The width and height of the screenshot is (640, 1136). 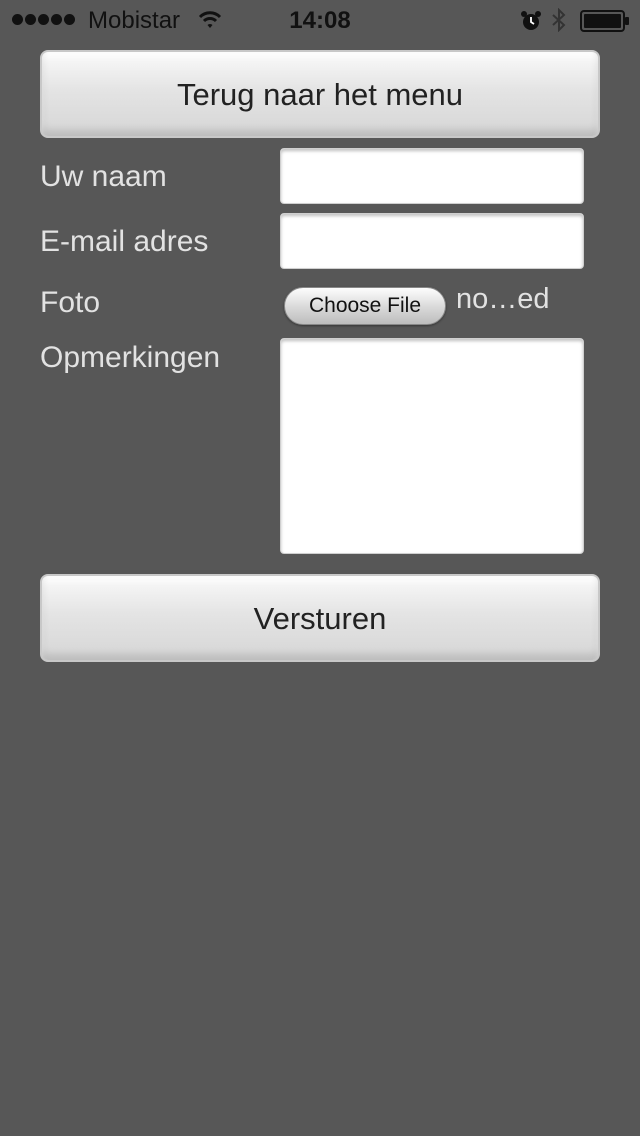 I want to click on status-time: 14:08, so click(x=320, y=20).